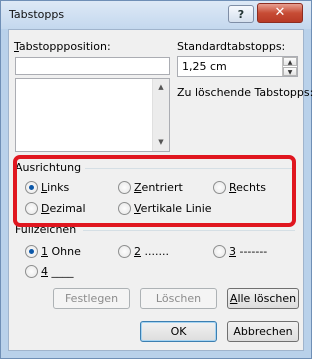 The height and width of the screenshot is (359, 320). I want to click on close-button: ✕, so click(280, 13).